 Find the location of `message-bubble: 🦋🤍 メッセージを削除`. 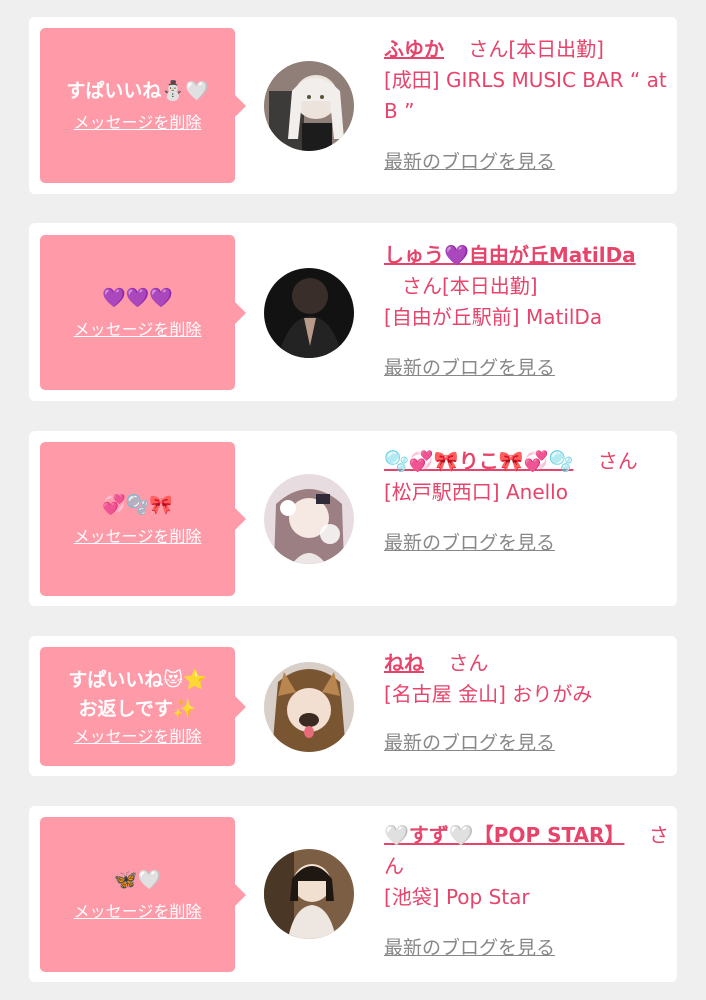

message-bubble: 🦋🤍 メッセージを削除 is located at coordinates (143, 894).